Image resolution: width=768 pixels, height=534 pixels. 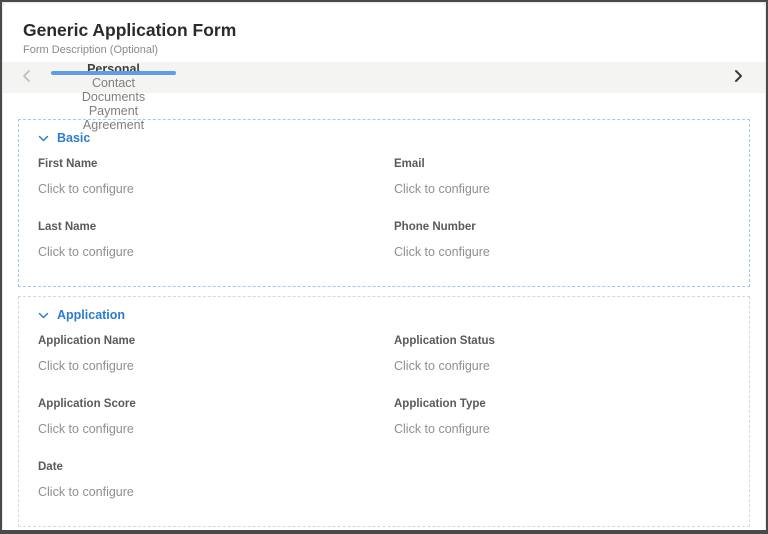 I want to click on field-label: Application Name, so click(x=87, y=341).